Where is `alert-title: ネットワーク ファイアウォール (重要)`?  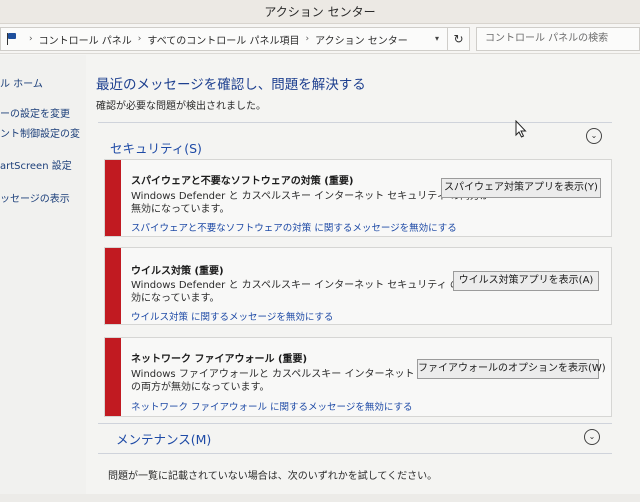
alert-title: ネットワーク ファイアウォール (重要) is located at coordinates (219, 359).